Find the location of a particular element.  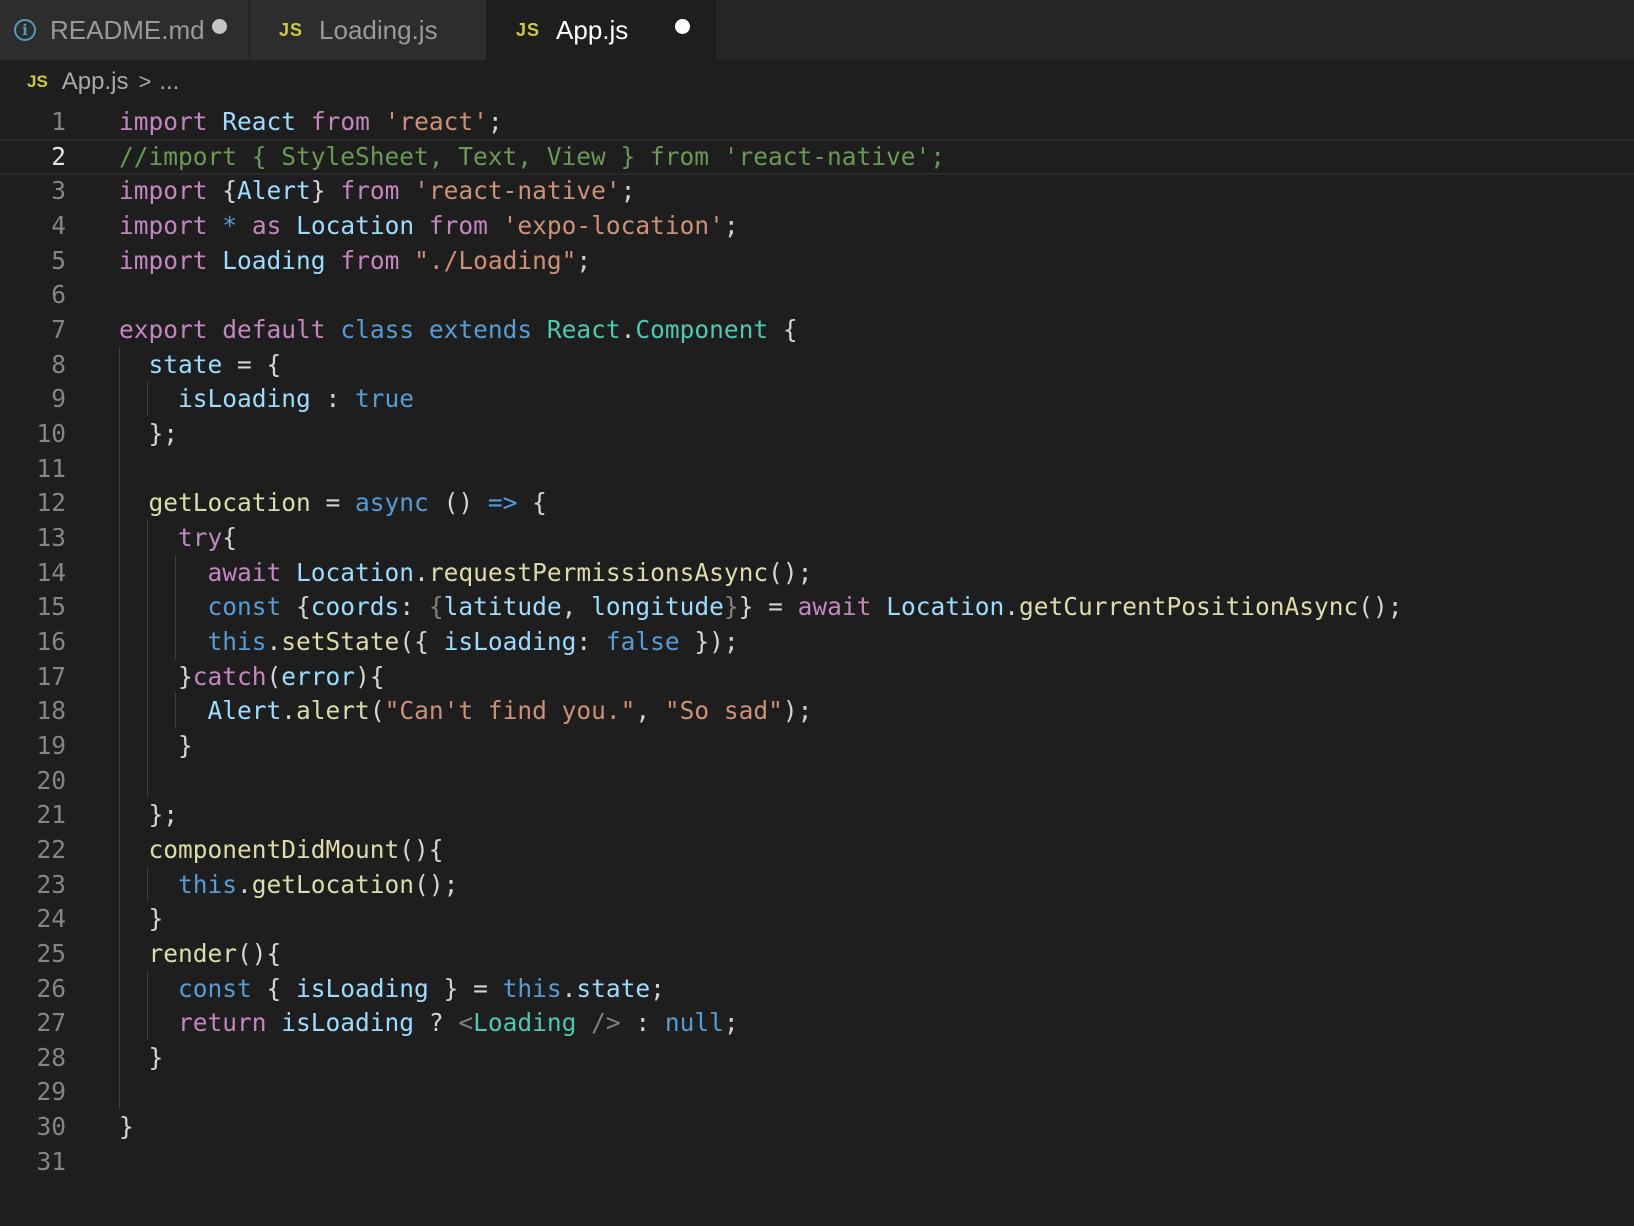

code-token: const is located at coordinates (215, 988).